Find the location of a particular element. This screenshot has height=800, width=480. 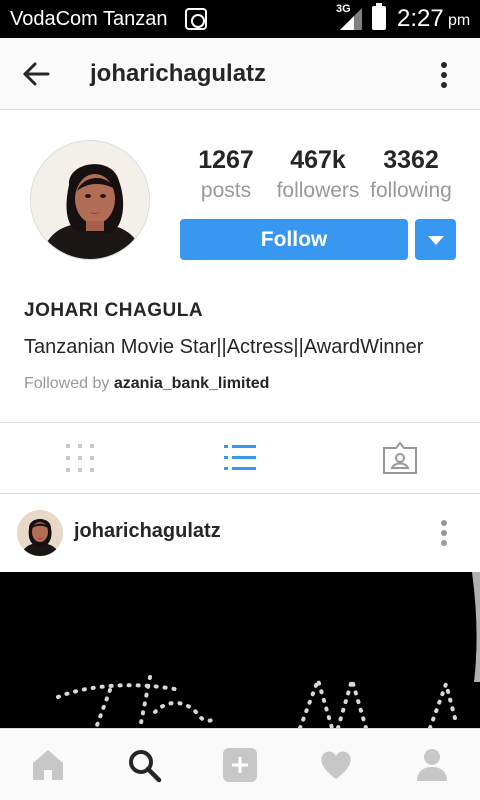

arrow-left-icon is located at coordinates (36, 74).